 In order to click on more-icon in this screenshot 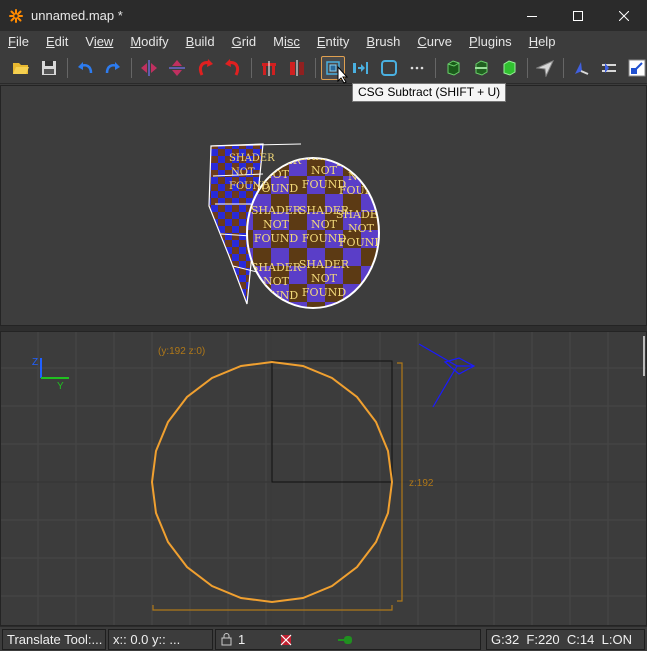, I will do `click(417, 68)`.